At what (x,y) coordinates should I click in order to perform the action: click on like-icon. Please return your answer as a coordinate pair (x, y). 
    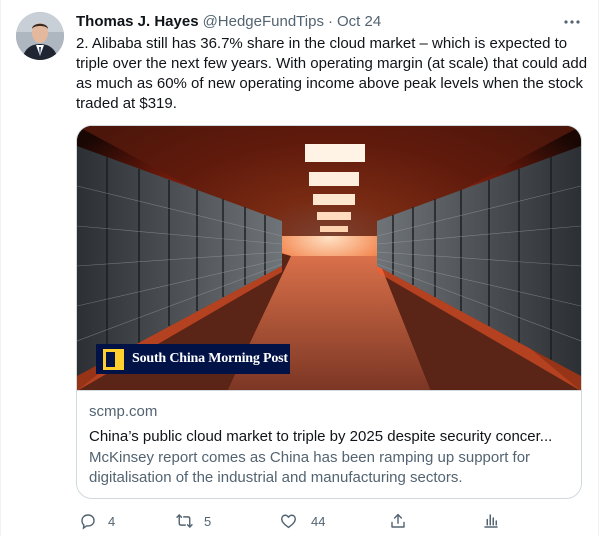
    Looking at the image, I should click on (288, 521).